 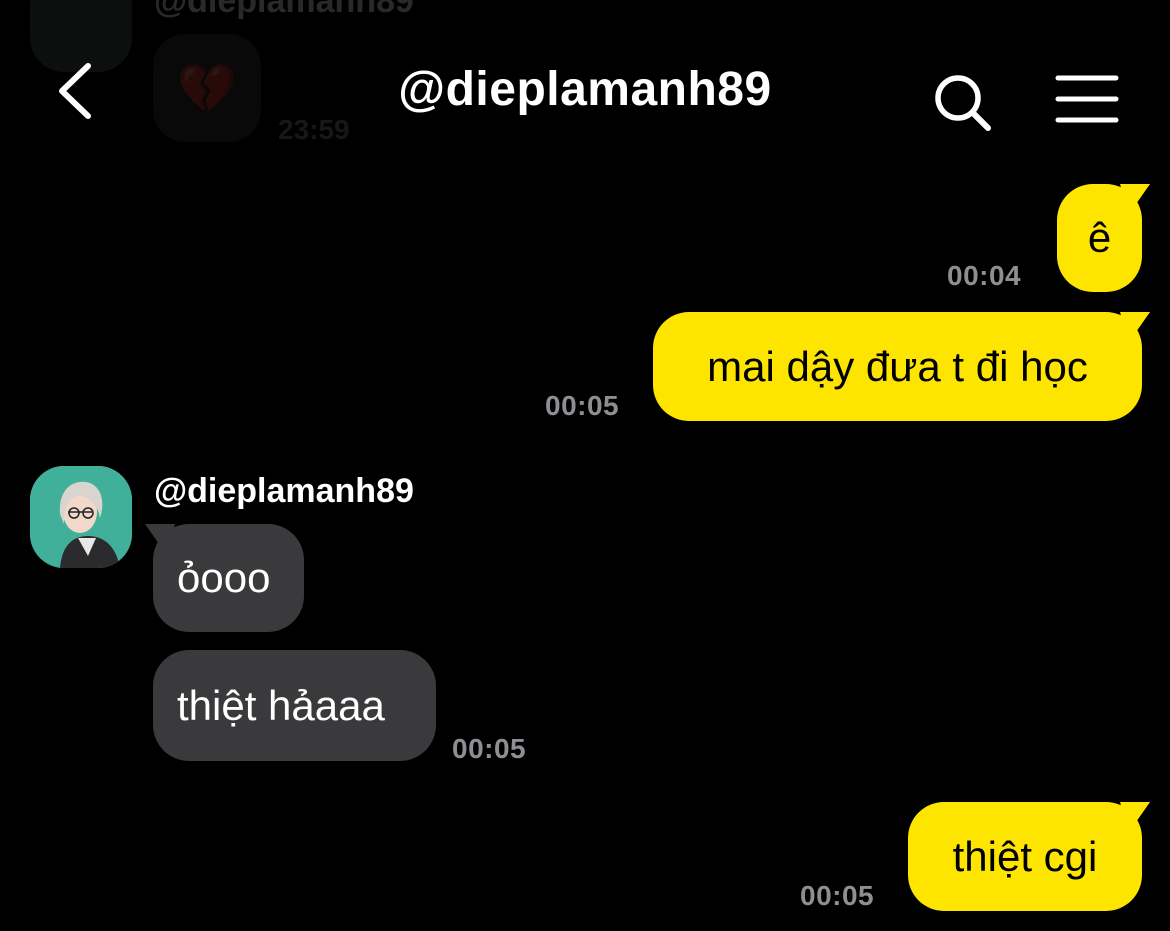 I want to click on message-text: ê, so click(x=1099, y=237).